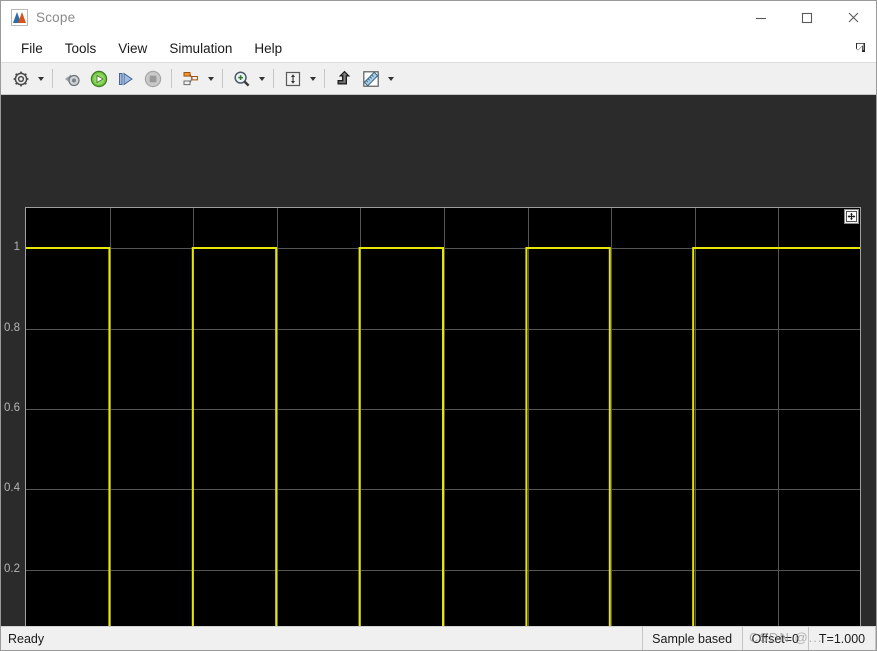 This screenshot has width=877, height=651. Describe the element at coordinates (292, 79) in the screenshot. I see `autoscale-button` at that location.